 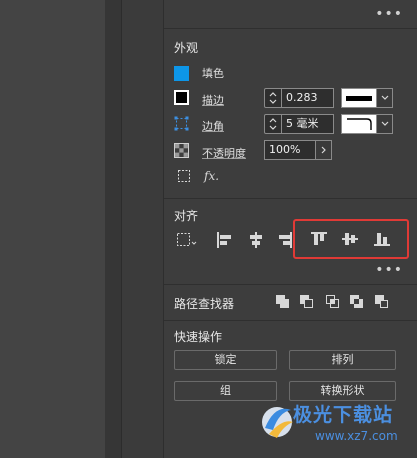 I want to click on stroke-row, so click(x=181, y=97).